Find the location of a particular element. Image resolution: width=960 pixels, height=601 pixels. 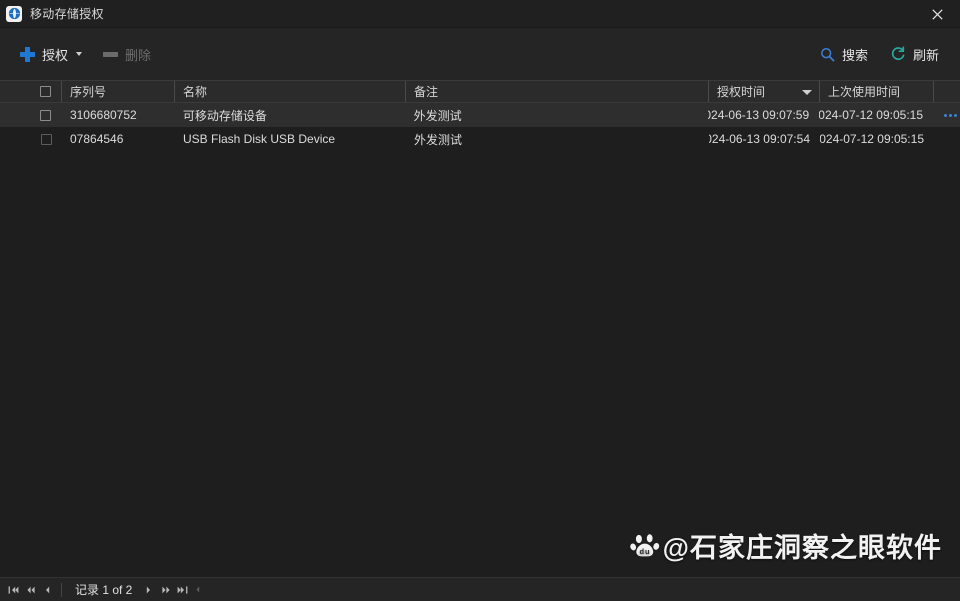

table-header-row: 序列号 名称 备注 授权时间 上次使用时间 is located at coordinates (480, 91).